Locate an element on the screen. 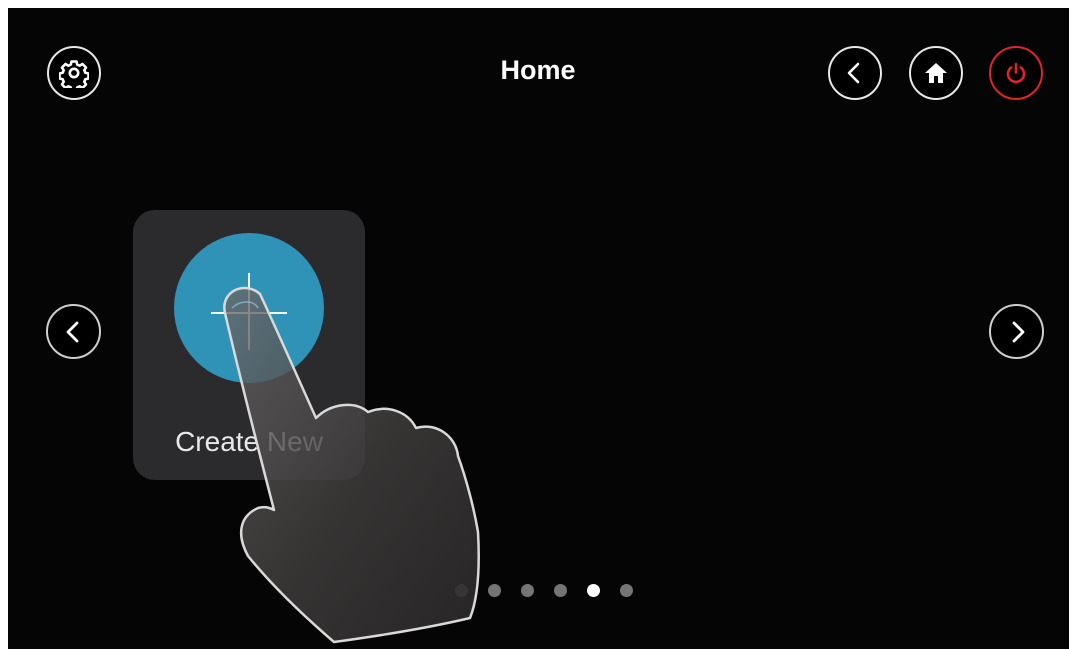 This screenshot has width=1076, height=649. power-icon is located at coordinates (1016, 73).